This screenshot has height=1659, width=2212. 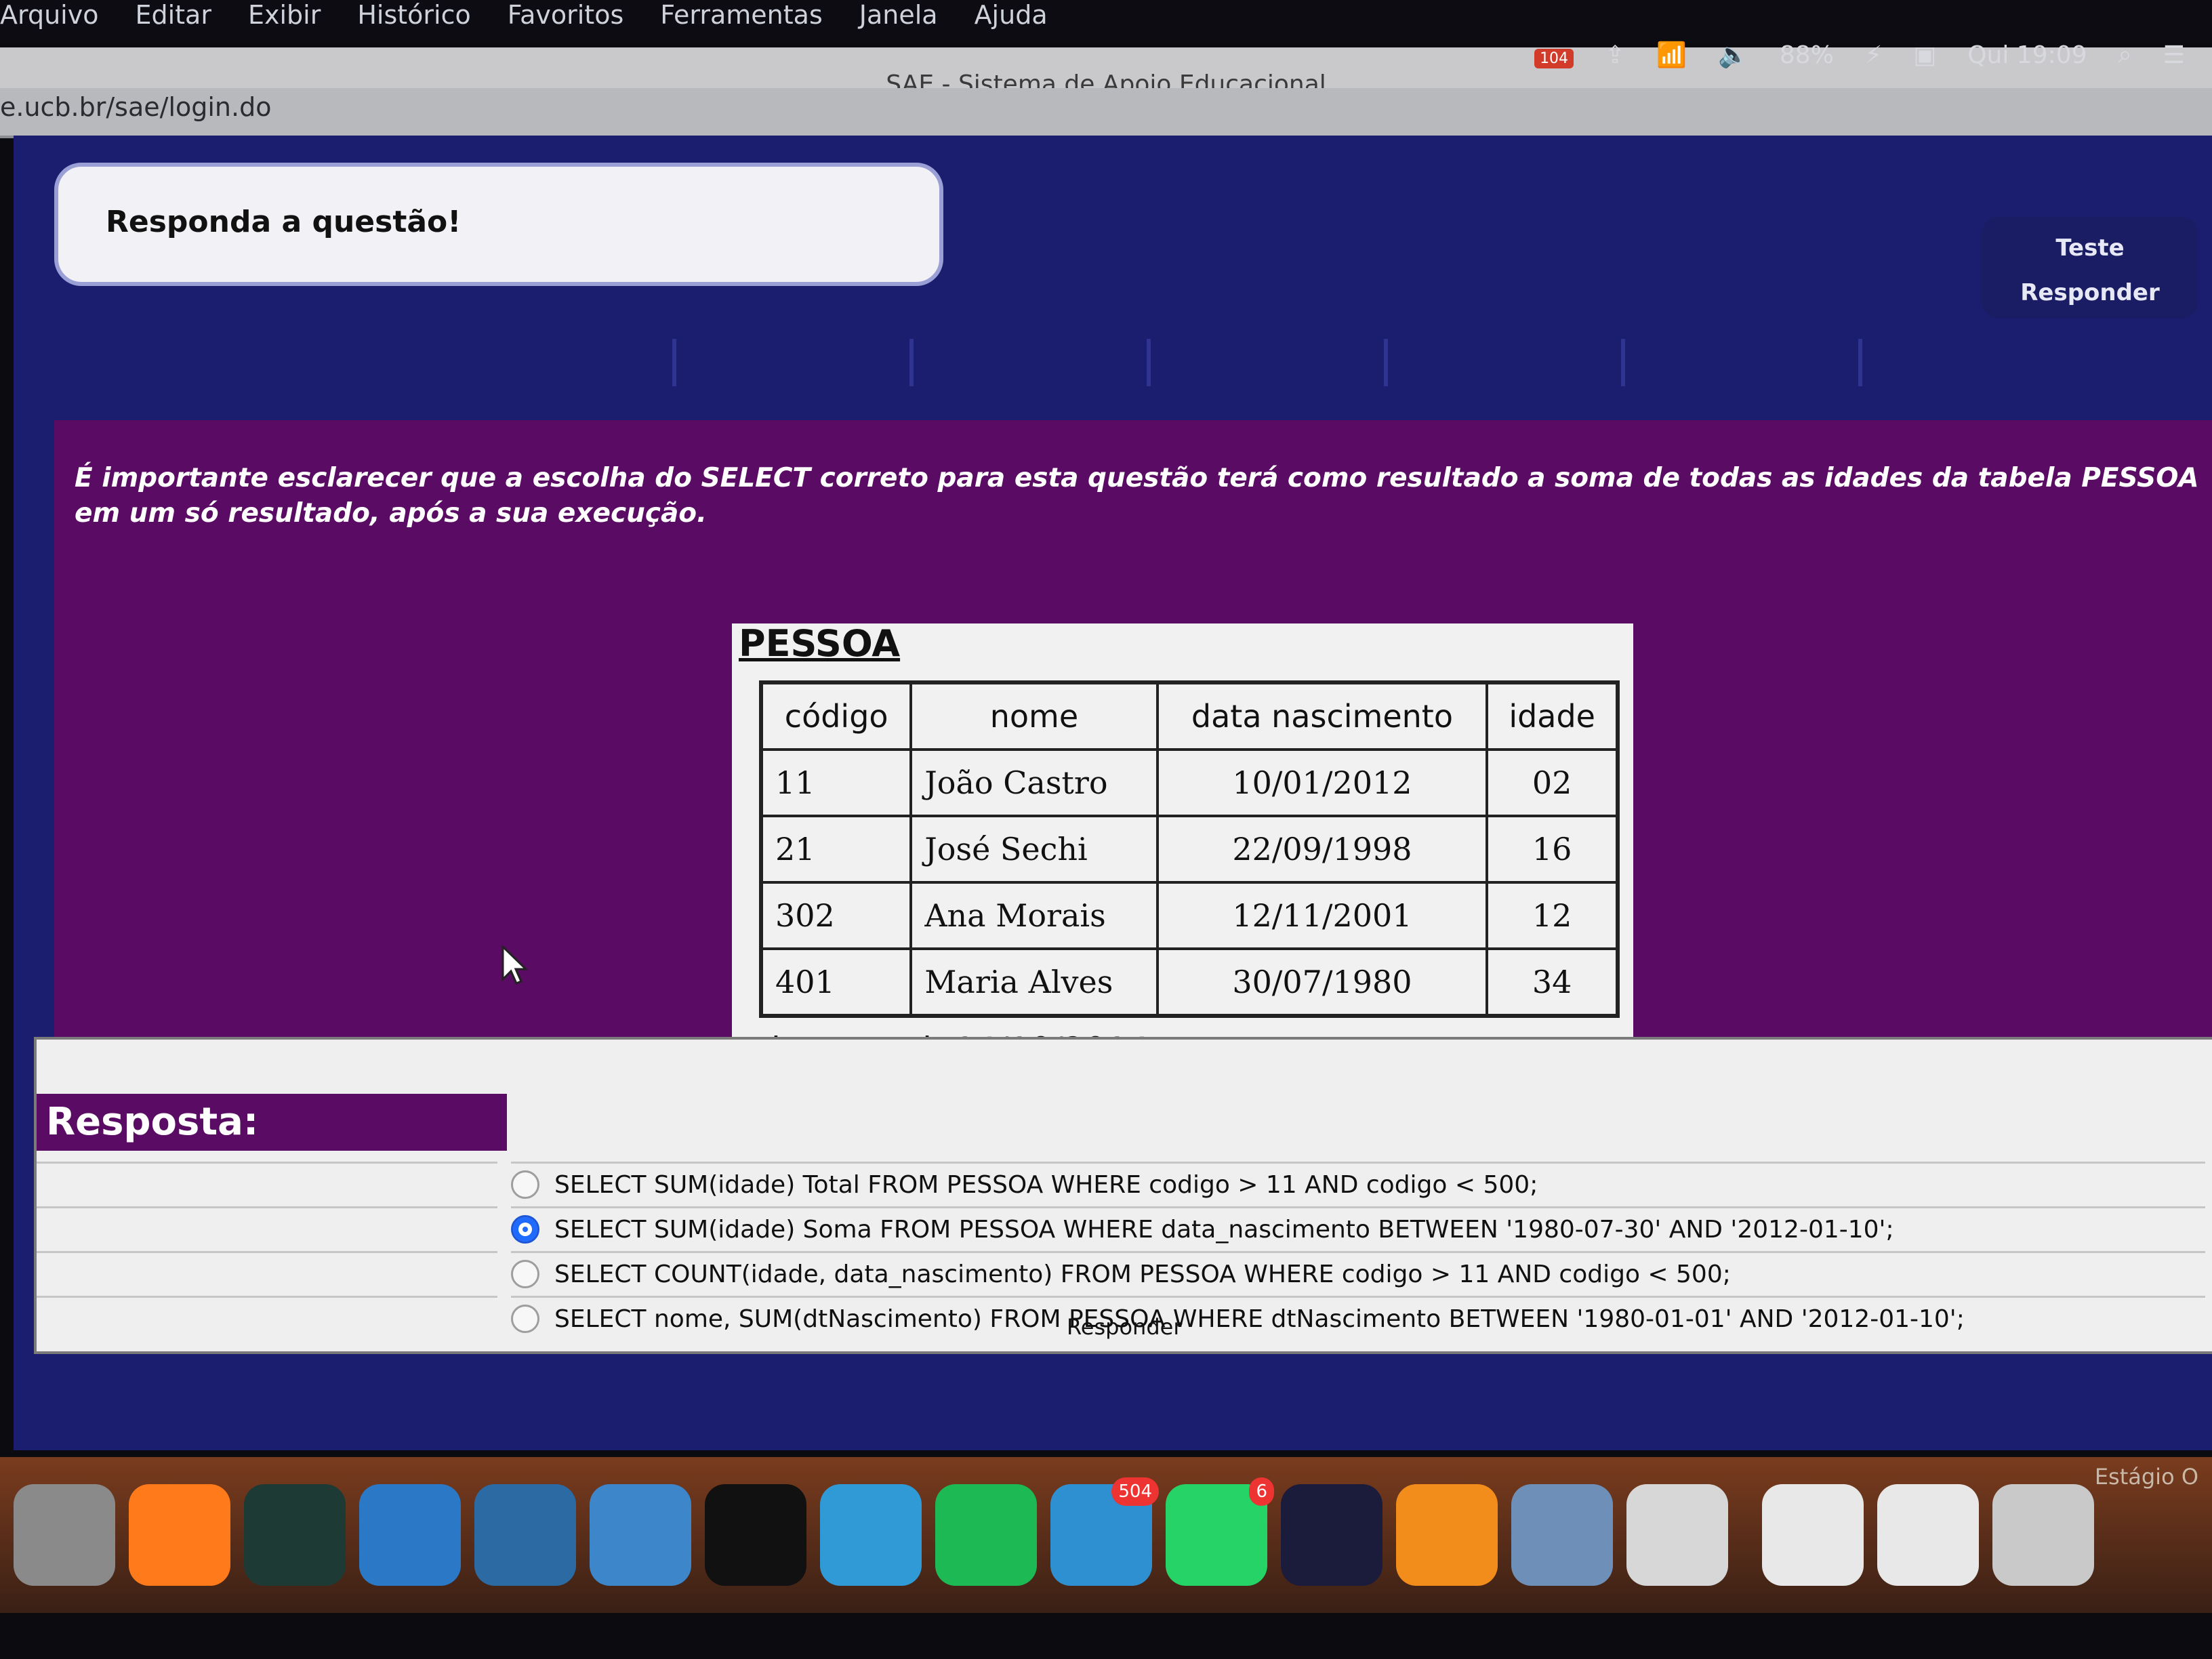 What do you see at coordinates (295, 1535) in the screenshot?
I see `sketch-icon` at bounding box center [295, 1535].